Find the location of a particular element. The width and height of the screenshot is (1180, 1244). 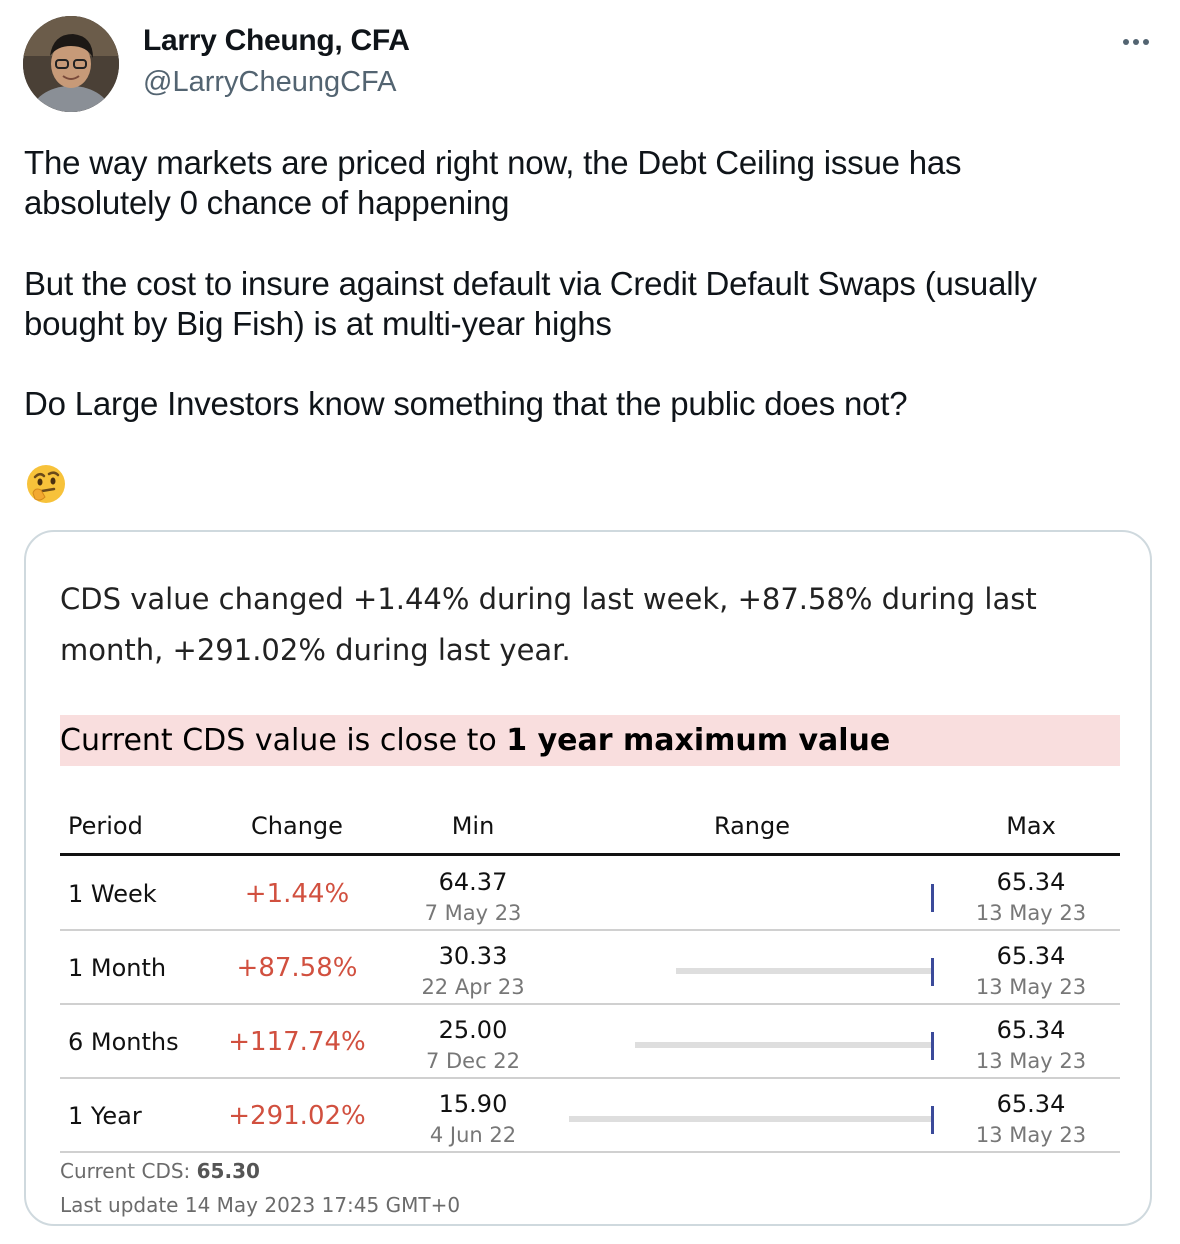

row-min-date: 7 Dec 22 is located at coordinates (473, 1061).